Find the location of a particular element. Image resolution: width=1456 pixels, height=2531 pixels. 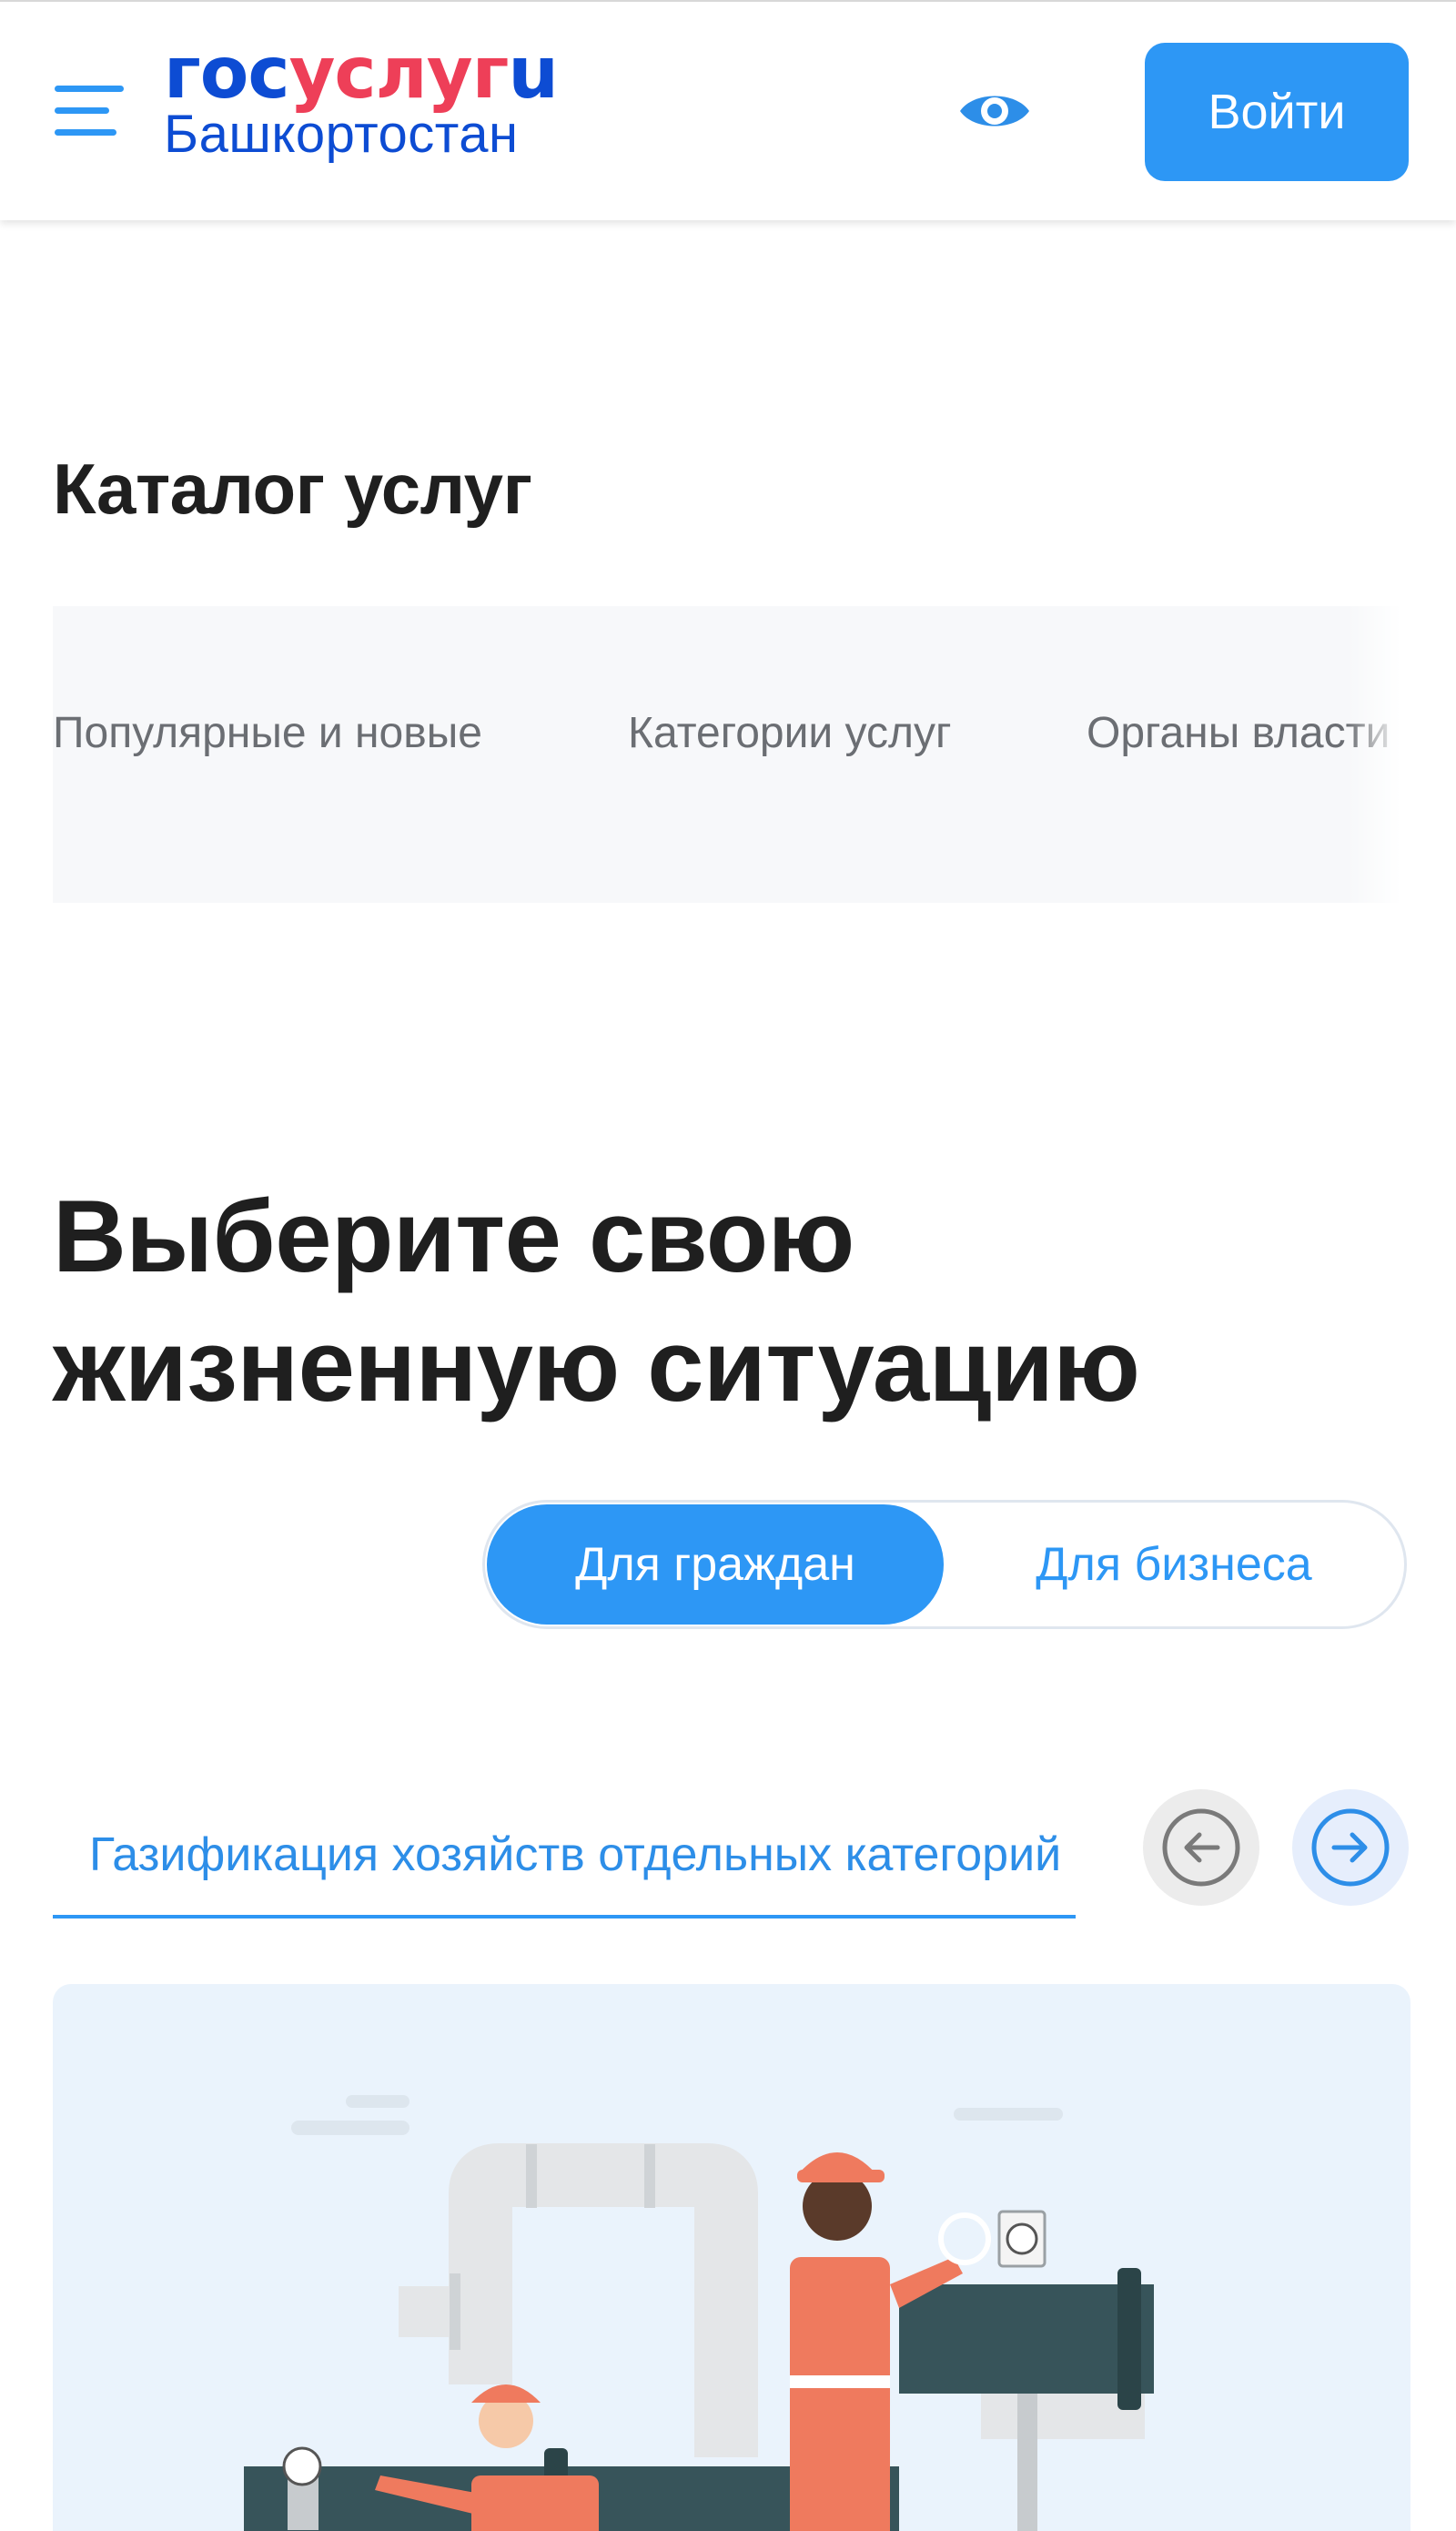

site-header: госуслугu Башкортостан Войти is located at coordinates (728, 110).